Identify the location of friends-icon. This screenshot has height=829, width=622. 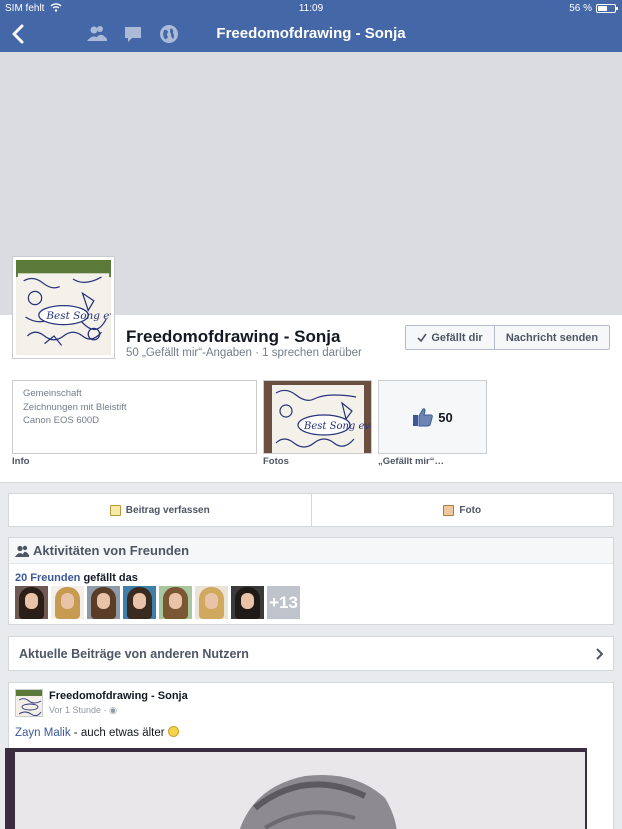
(22, 551).